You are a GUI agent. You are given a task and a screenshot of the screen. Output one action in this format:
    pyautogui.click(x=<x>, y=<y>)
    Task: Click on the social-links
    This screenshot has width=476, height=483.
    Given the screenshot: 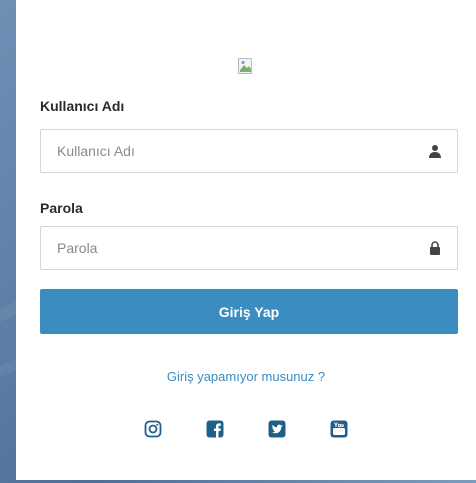 What is the action you would take?
    pyautogui.click(x=246, y=429)
    